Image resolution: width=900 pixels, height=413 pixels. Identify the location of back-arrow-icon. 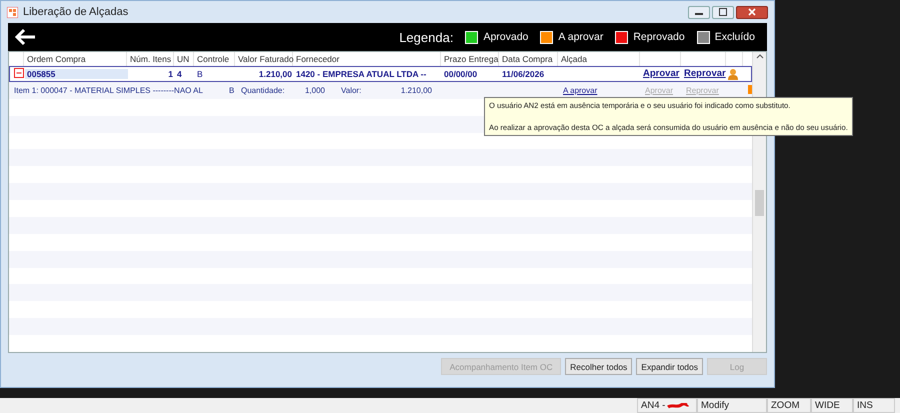
(25, 37).